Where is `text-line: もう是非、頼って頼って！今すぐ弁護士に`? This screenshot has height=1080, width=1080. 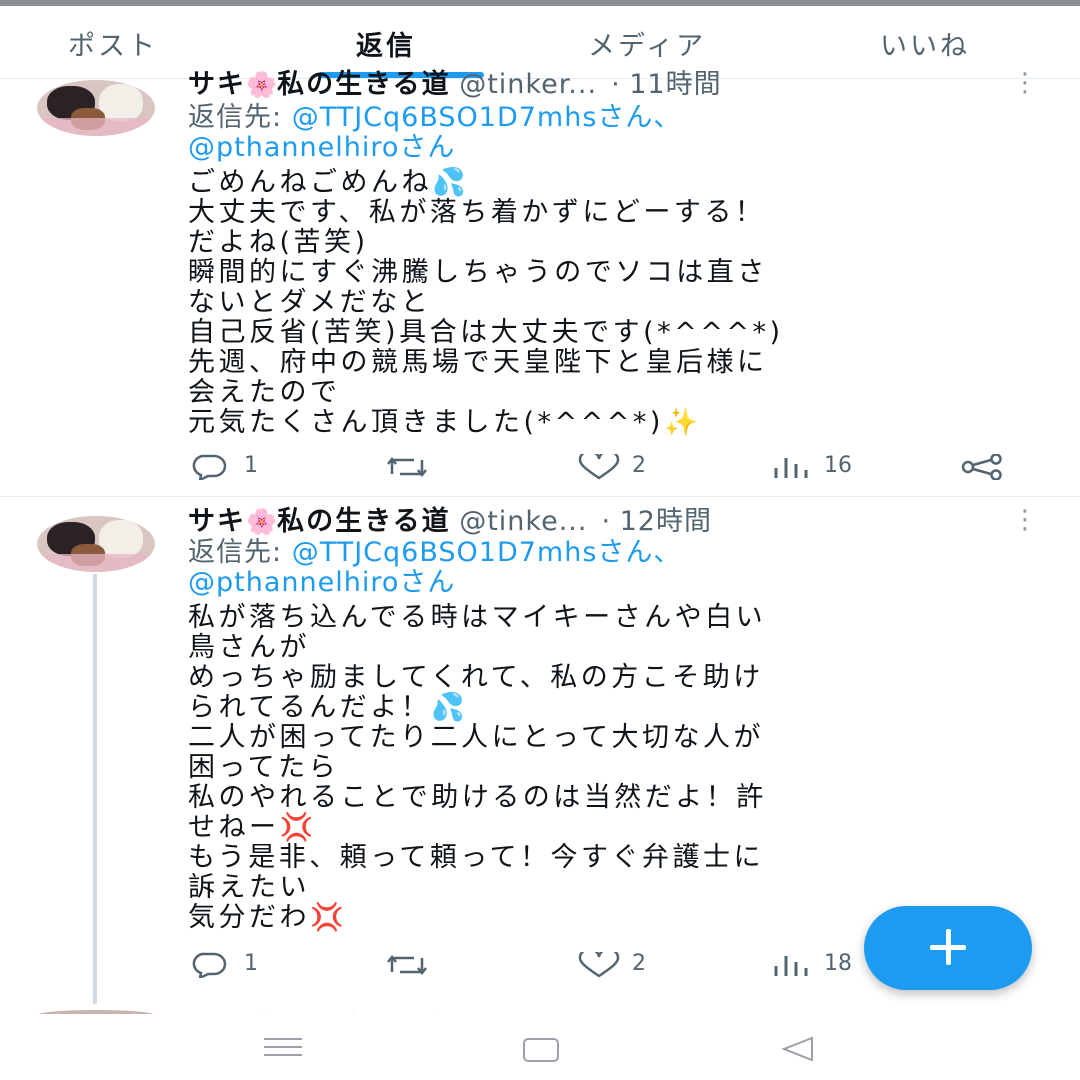 text-line: もう是非、頼って頼って！今すぐ弁護士に is located at coordinates (476, 857).